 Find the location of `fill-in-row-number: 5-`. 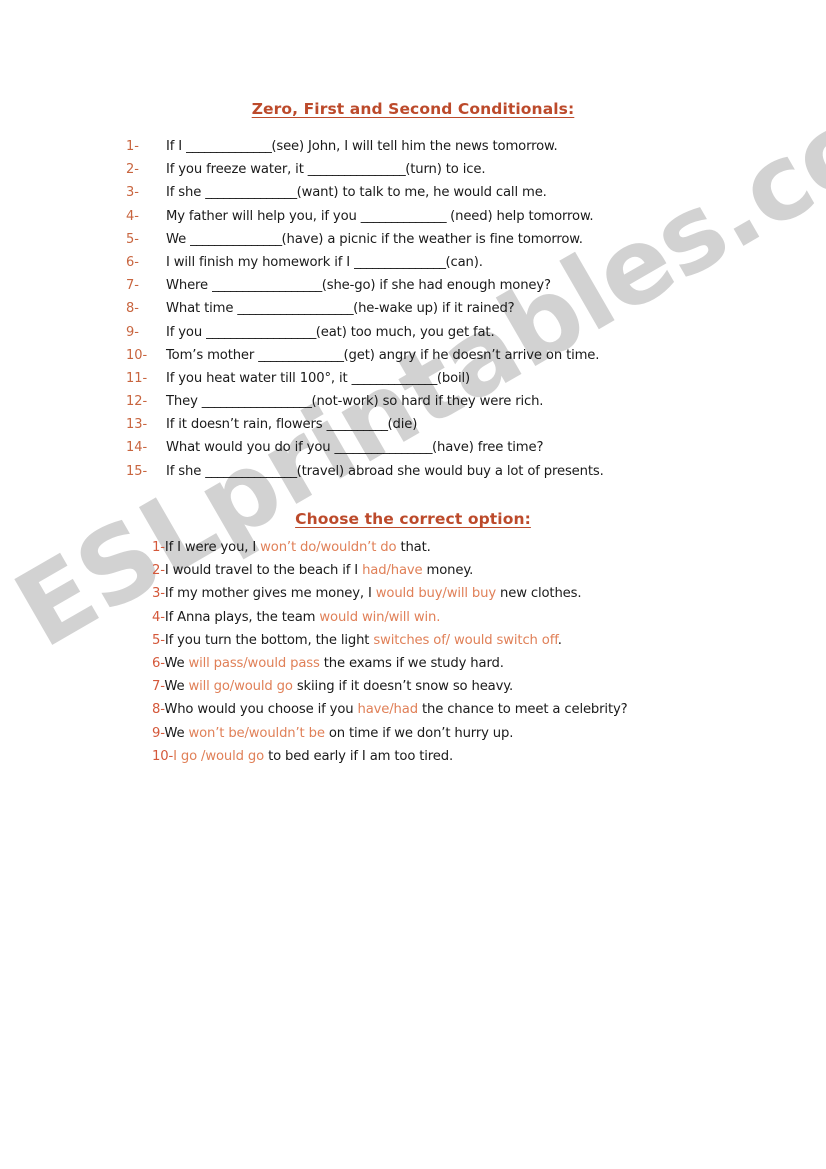

fill-in-row-number: 5- is located at coordinates (132, 239).